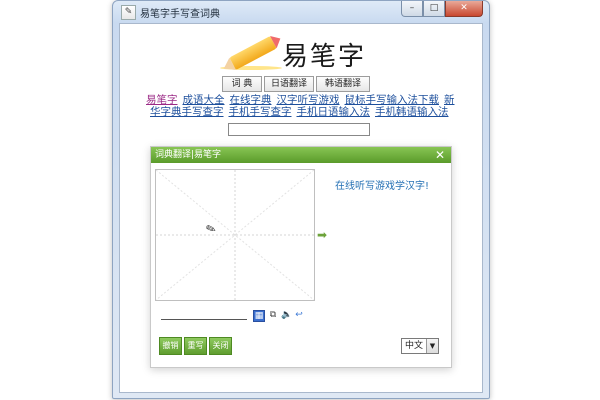 Image resolution: width=600 pixels, height=400 pixels. I want to click on minimize-button: –, so click(412, 9).